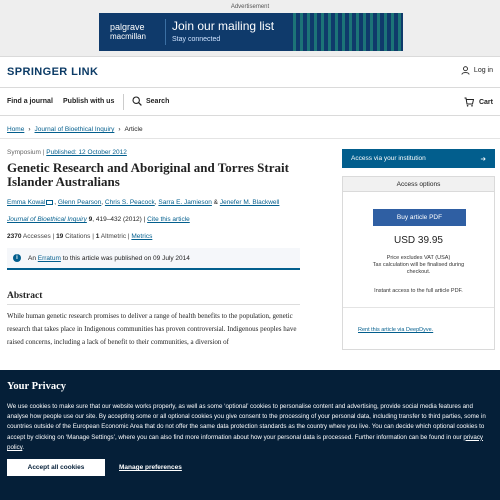  What do you see at coordinates (250, 138) in the screenshot?
I see `breadcrumb-divider` at bounding box center [250, 138].